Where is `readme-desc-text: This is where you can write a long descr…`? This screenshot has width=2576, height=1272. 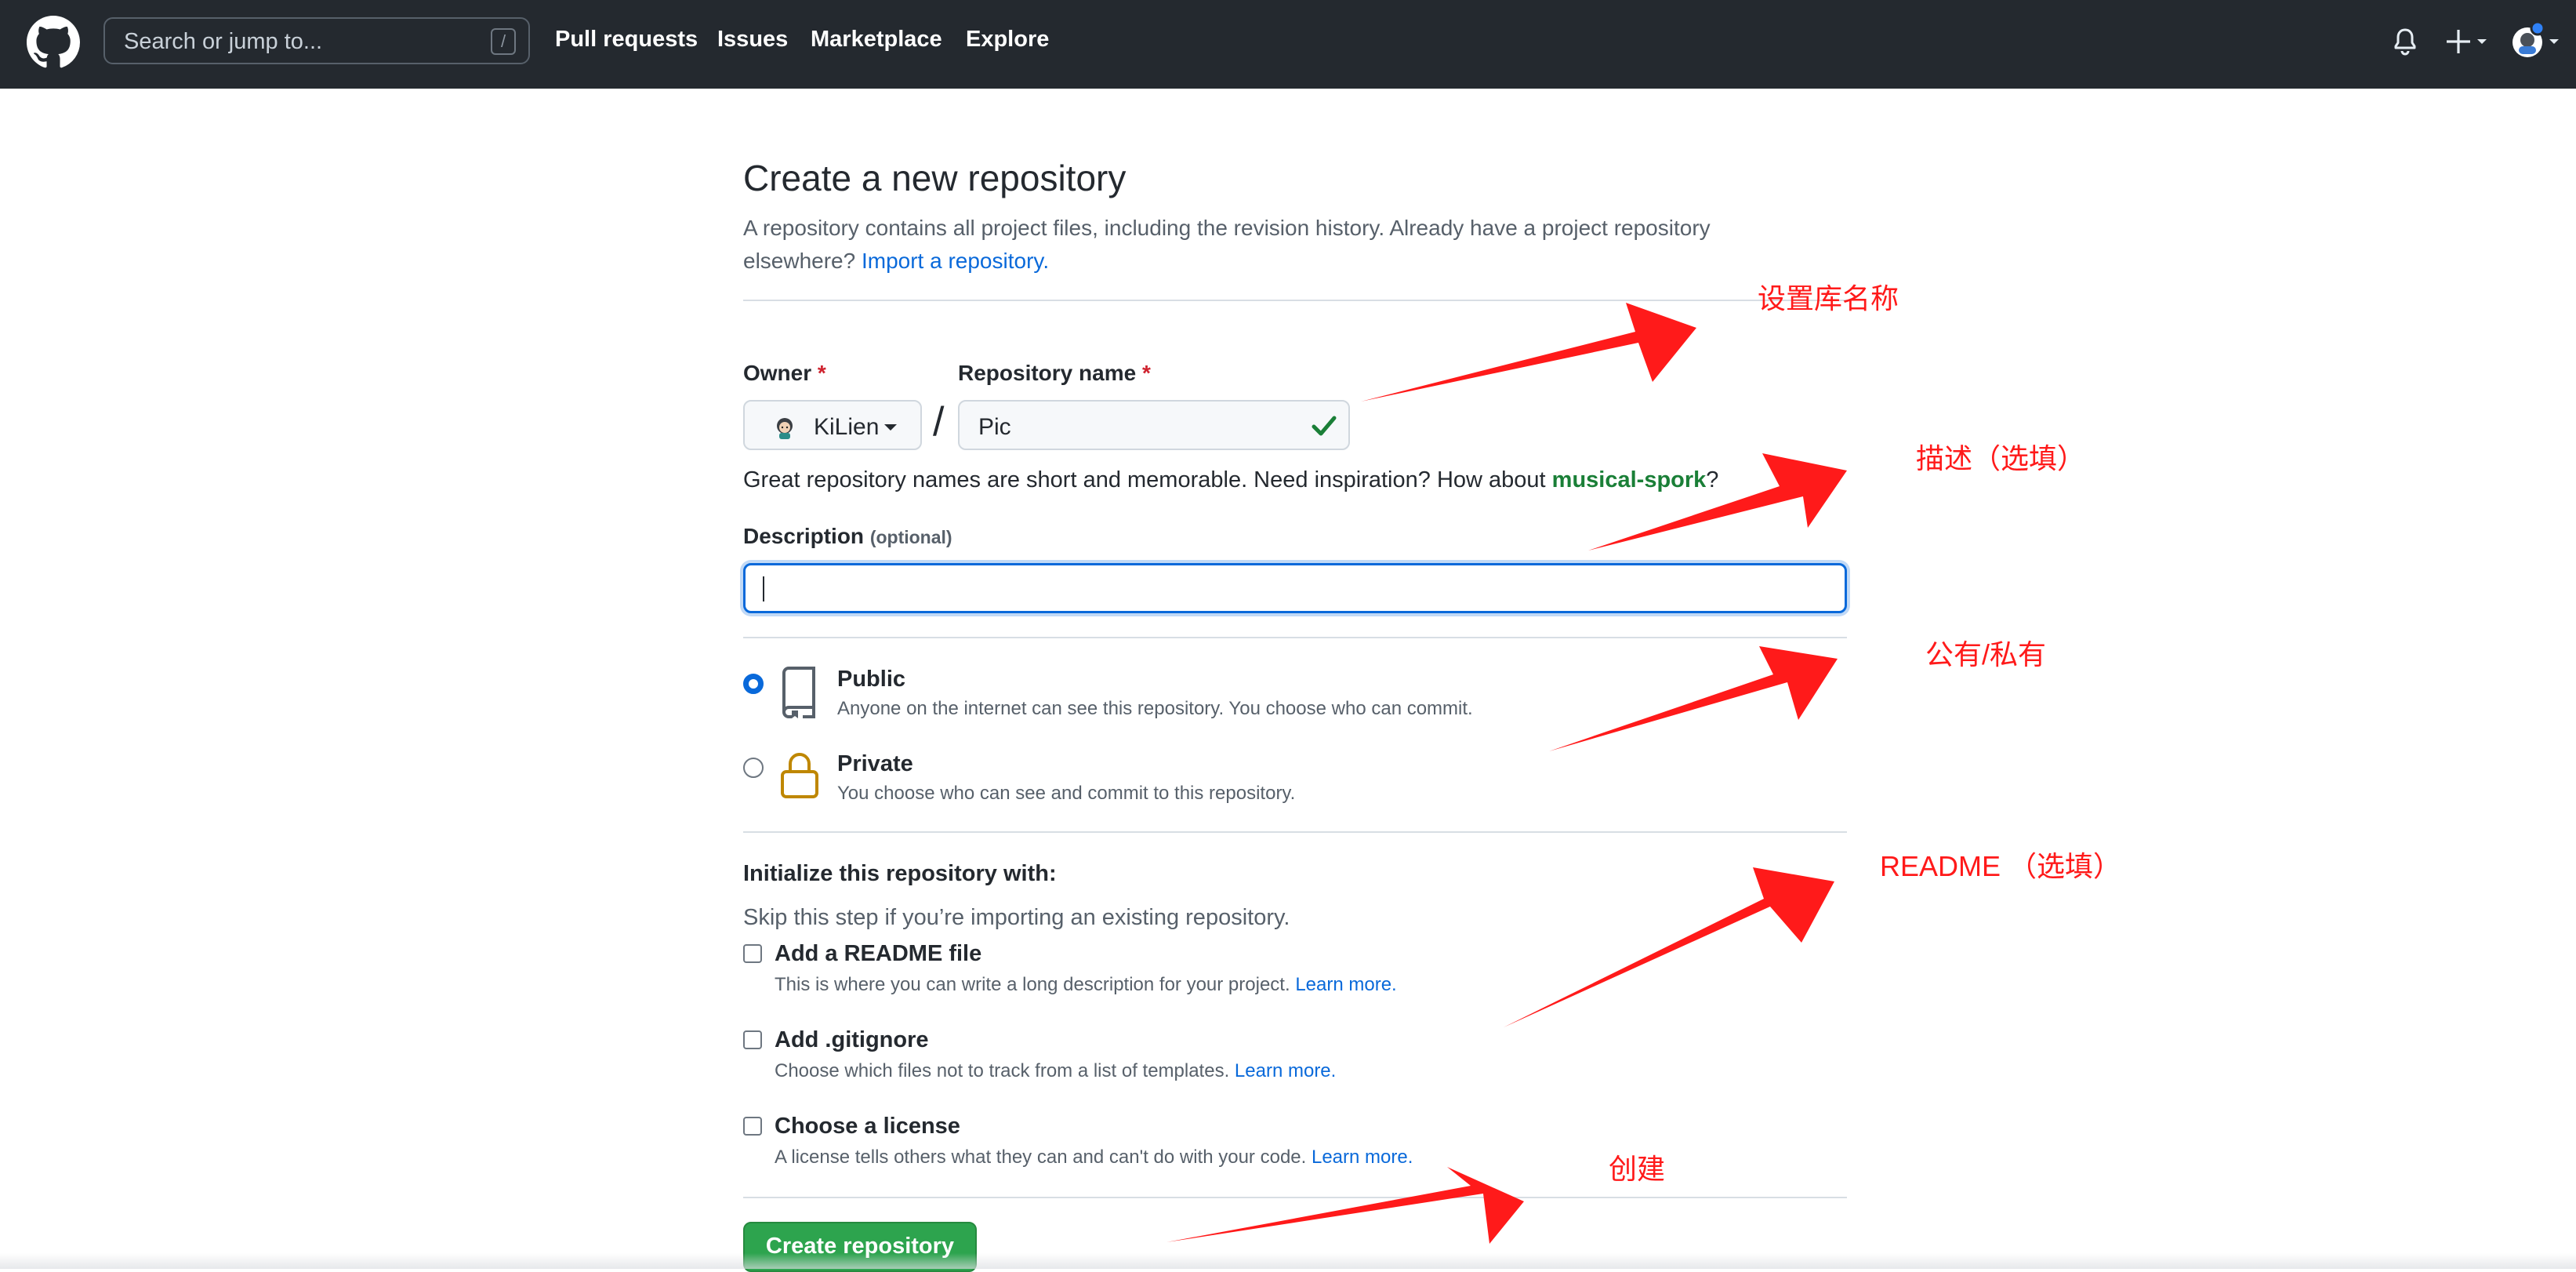 readme-desc-text: This is where you can write a long descr… is located at coordinates (1033, 984).